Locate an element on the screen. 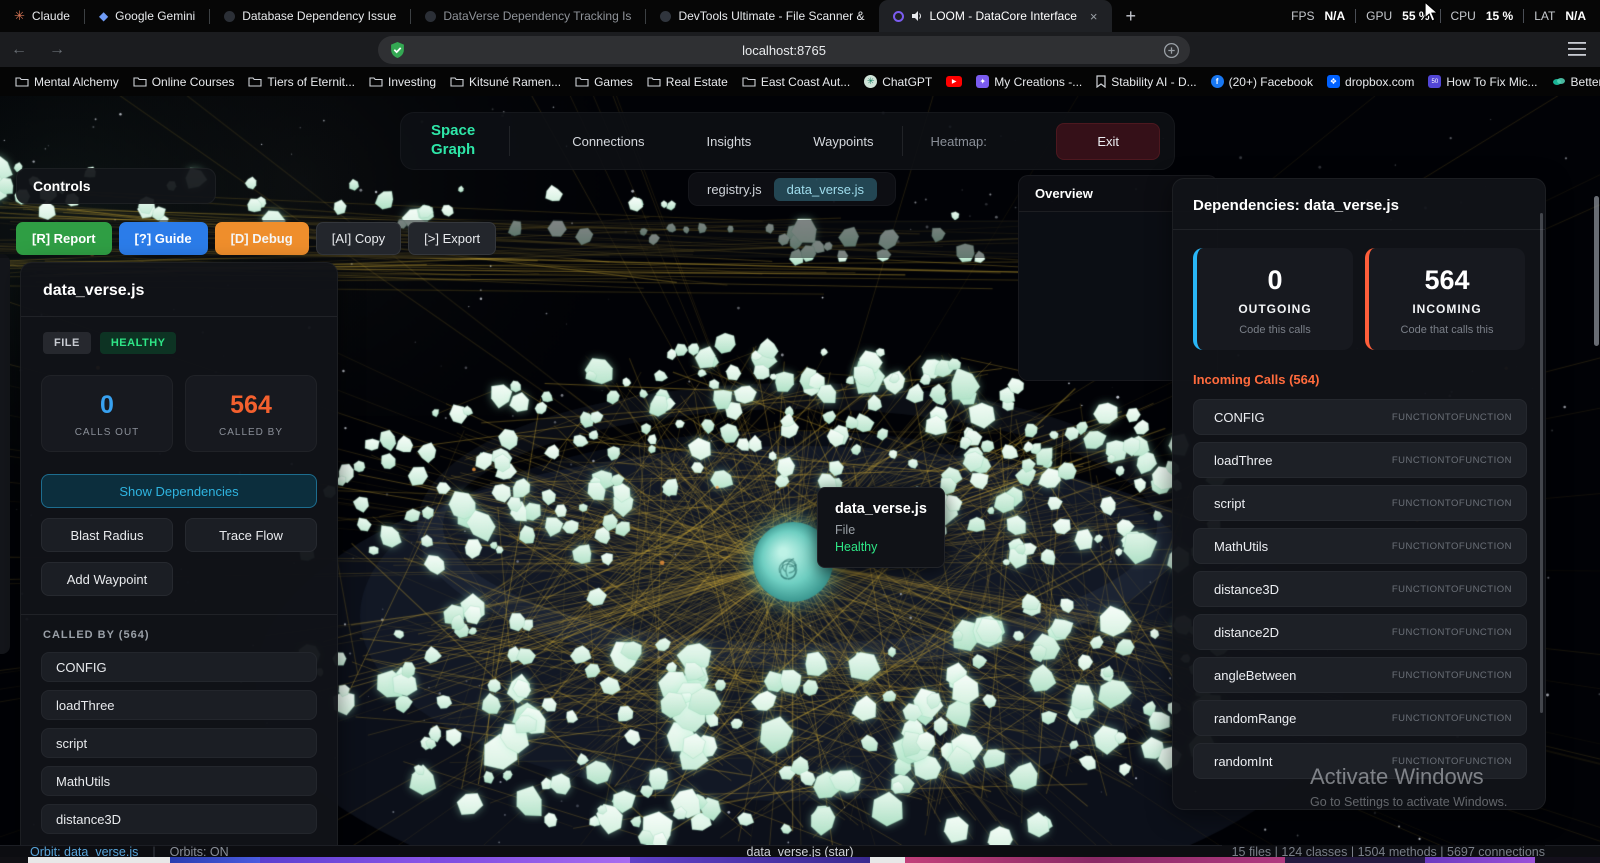  gpu-label: GPU is located at coordinates (1379, 16).